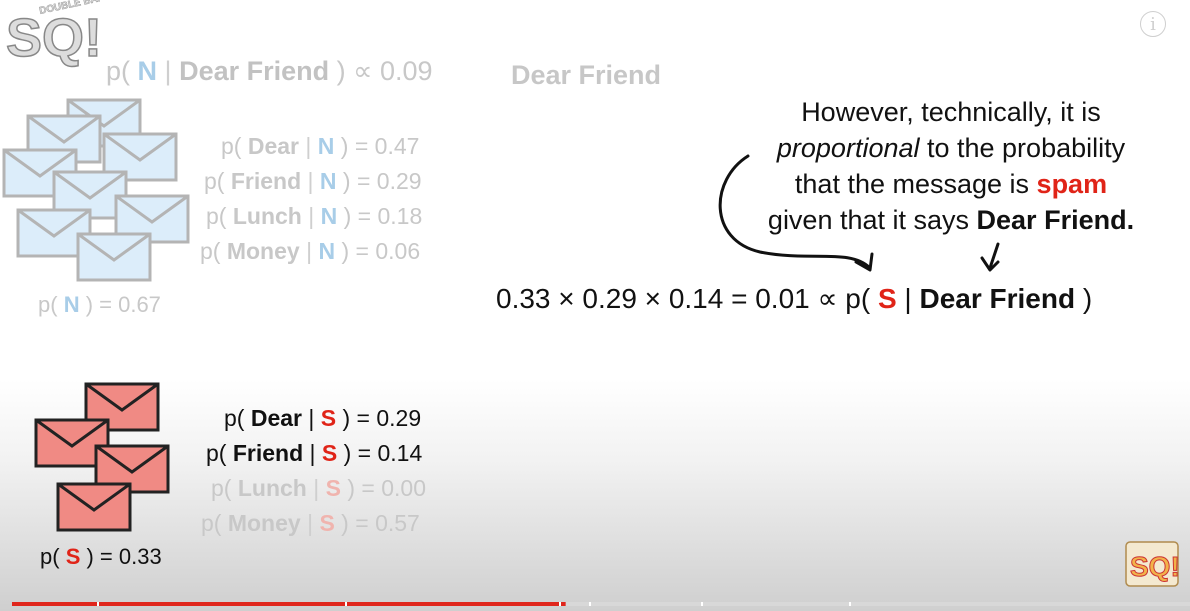 The height and width of the screenshot is (611, 1190). What do you see at coordinates (289, 604) in the screenshot?
I see `progress-played` at bounding box center [289, 604].